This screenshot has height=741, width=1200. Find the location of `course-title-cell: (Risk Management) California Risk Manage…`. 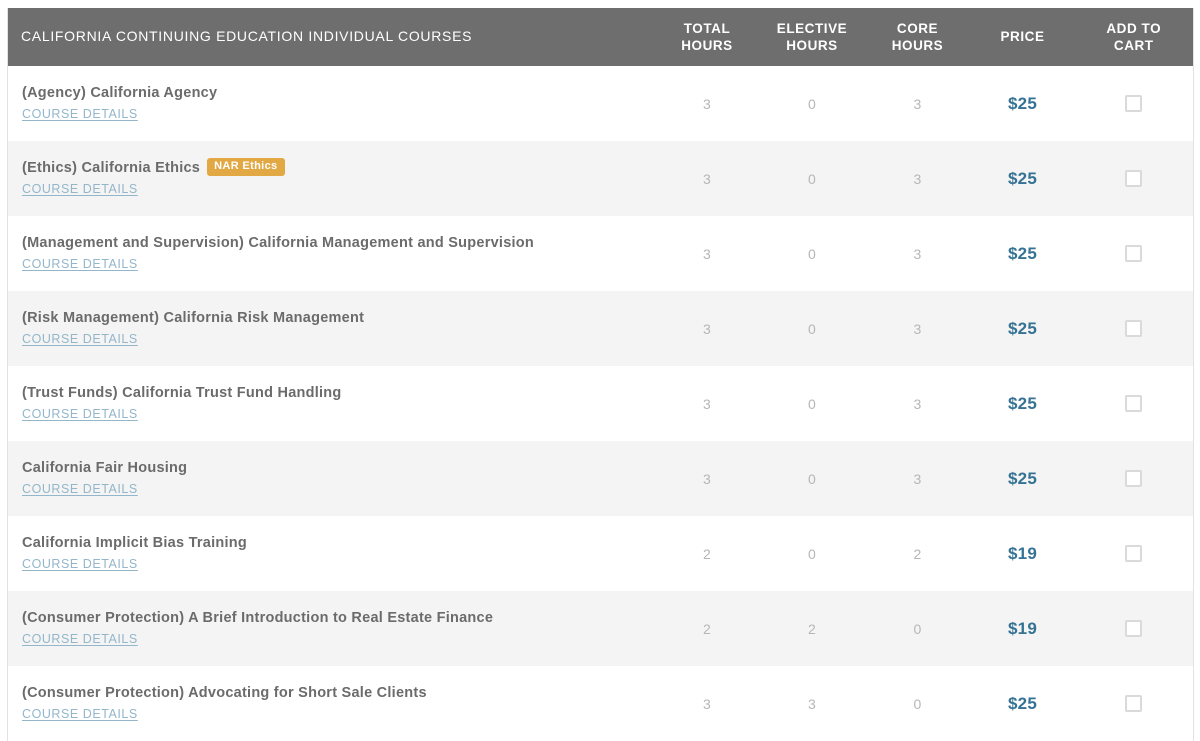

course-title-cell: (Risk Management) California Risk Manage… is located at coordinates (331, 328).